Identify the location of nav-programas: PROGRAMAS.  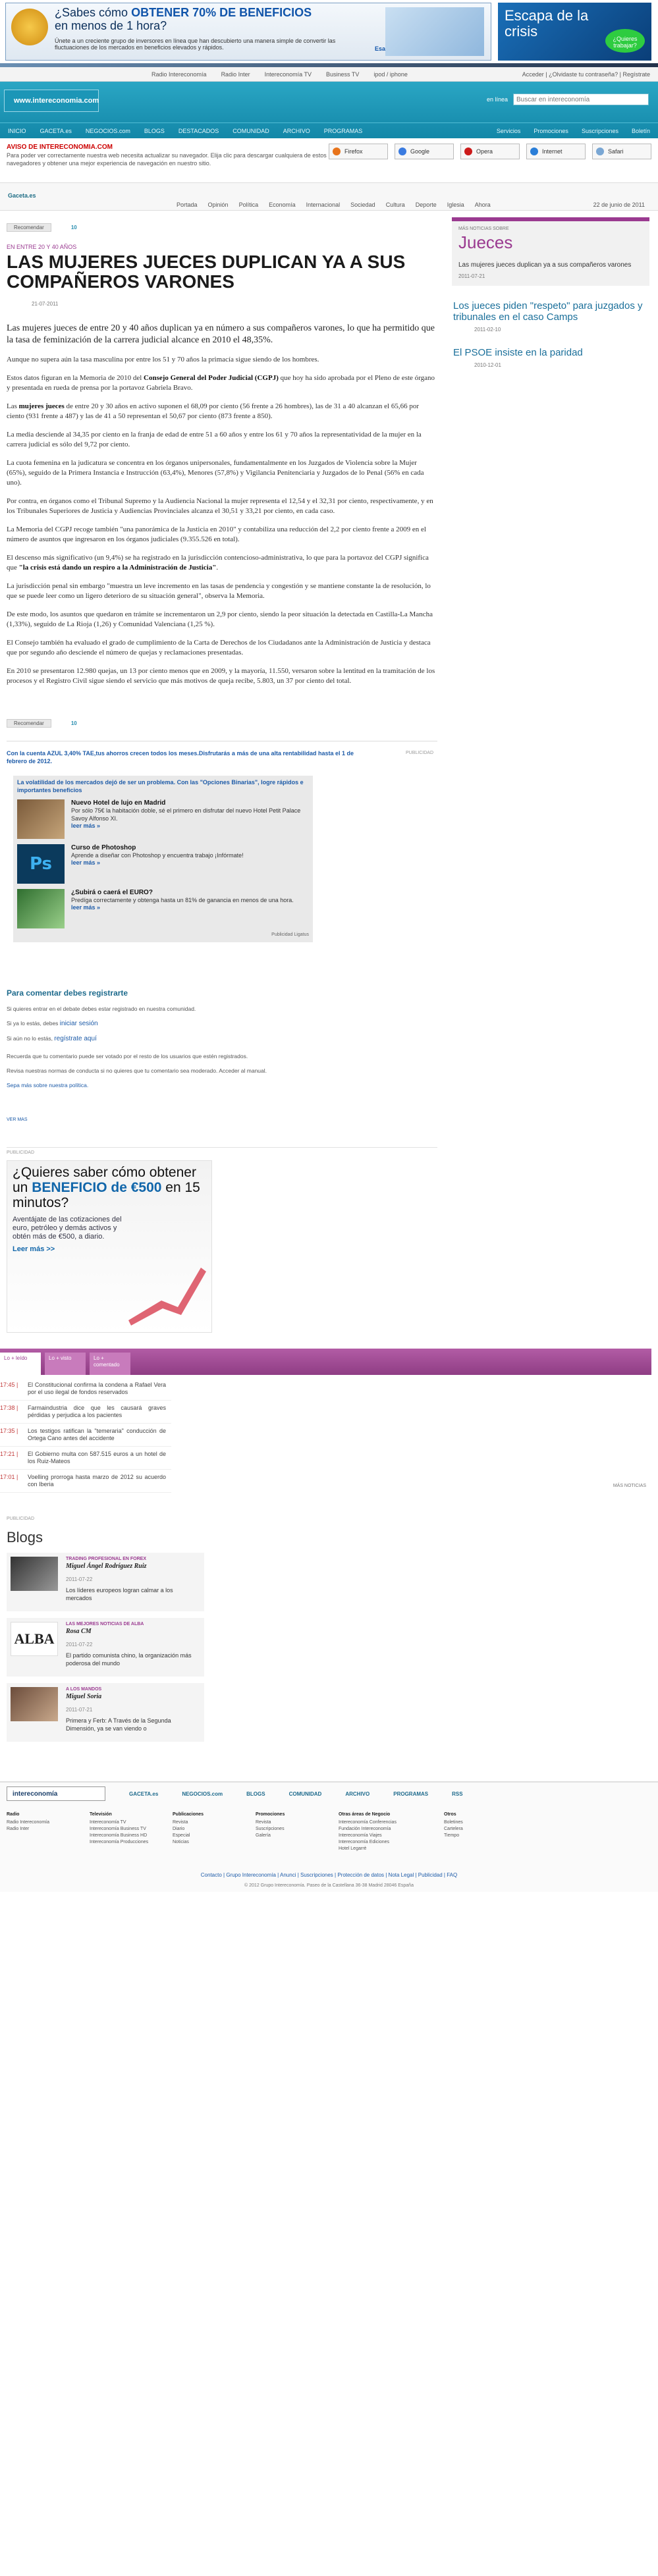
(344, 131).